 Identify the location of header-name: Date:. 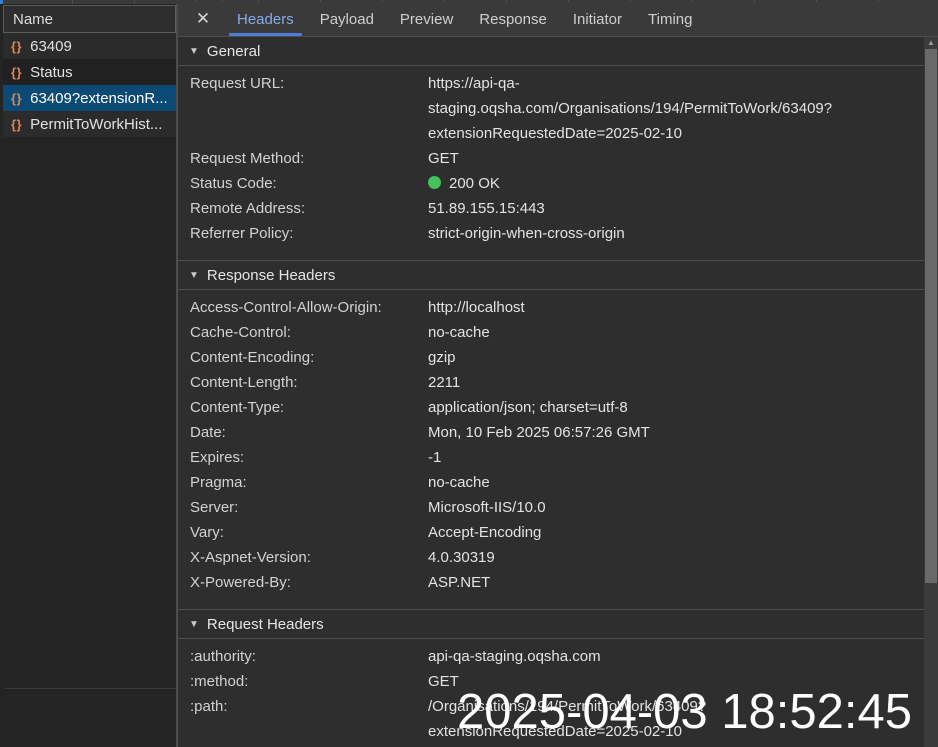
(208, 432).